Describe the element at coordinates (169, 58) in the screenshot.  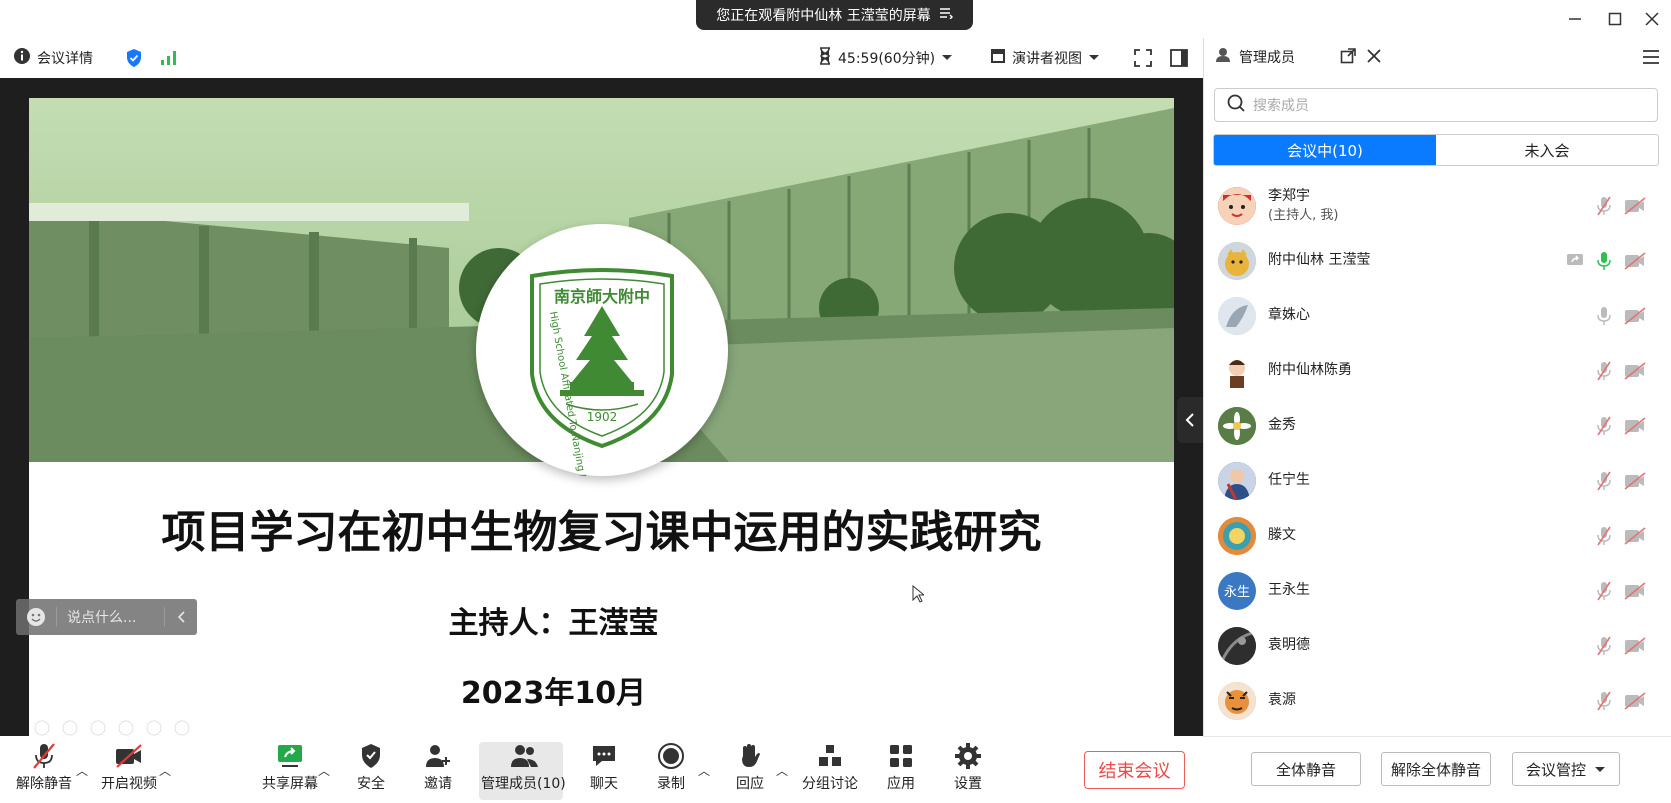
I see `signal-strength-icon` at that location.